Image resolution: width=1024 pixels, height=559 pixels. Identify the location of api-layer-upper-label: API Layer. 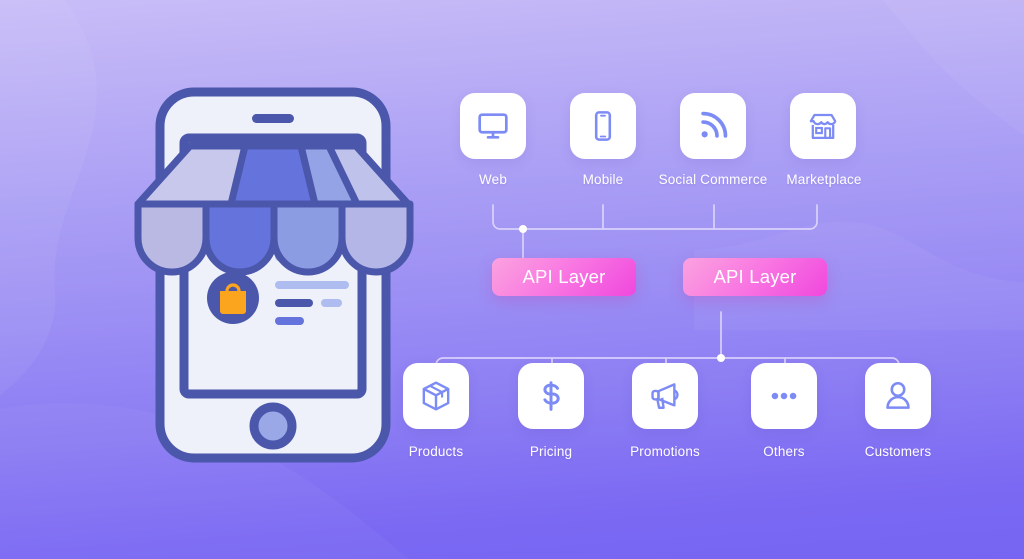
(564, 276).